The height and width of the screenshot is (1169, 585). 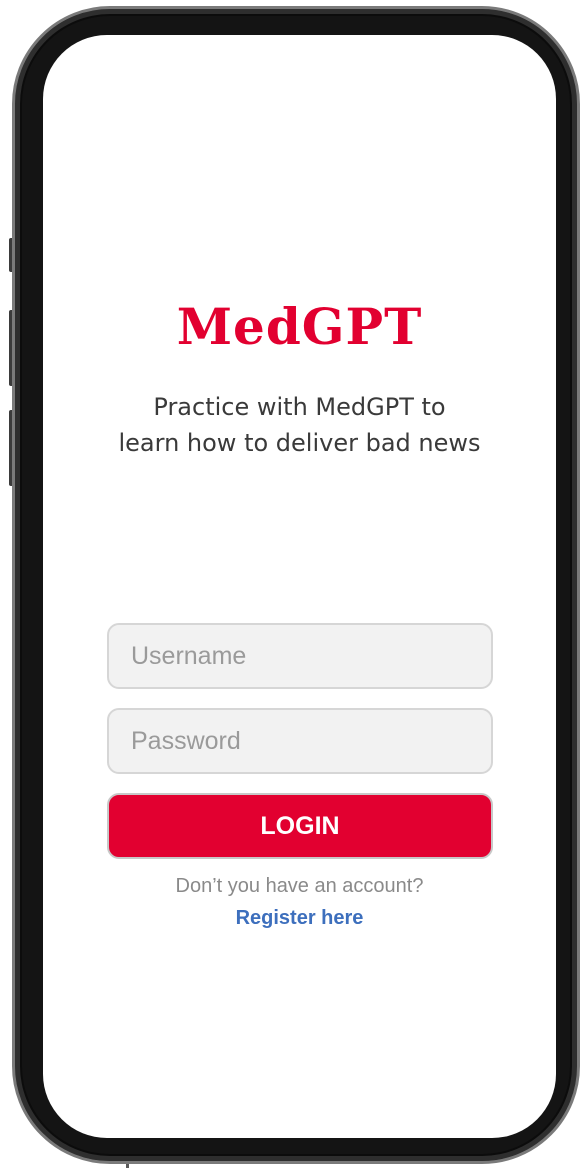 What do you see at coordinates (300, 741) in the screenshot?
I see `password-input` at bounding box center [300, 741].